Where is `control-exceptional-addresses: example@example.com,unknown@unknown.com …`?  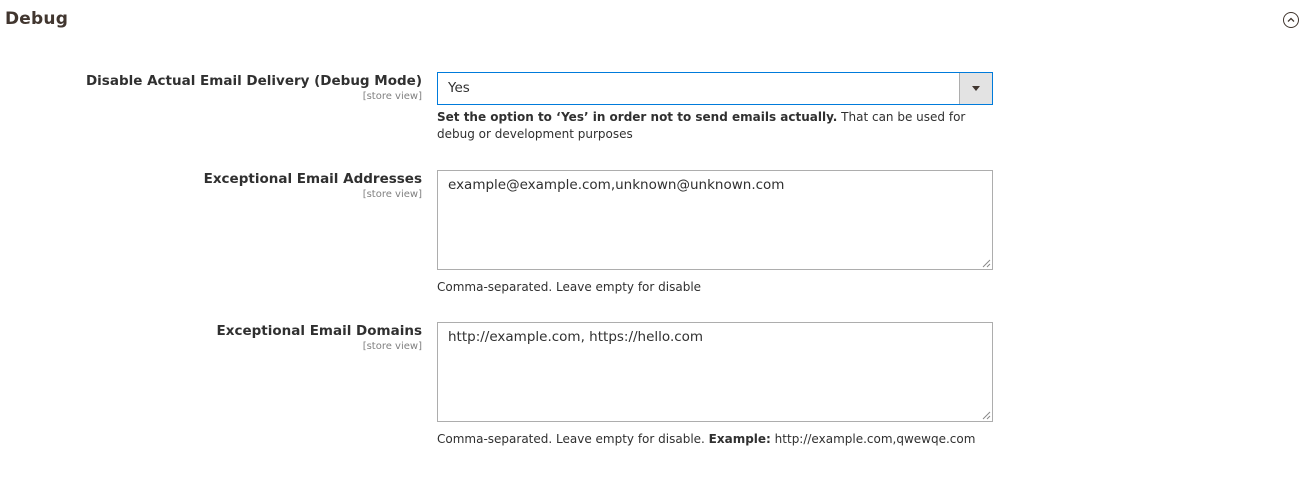 control-exceptional-addresses: example@example.com,unknown@unknown.com … is located at coordinates (715, 233).